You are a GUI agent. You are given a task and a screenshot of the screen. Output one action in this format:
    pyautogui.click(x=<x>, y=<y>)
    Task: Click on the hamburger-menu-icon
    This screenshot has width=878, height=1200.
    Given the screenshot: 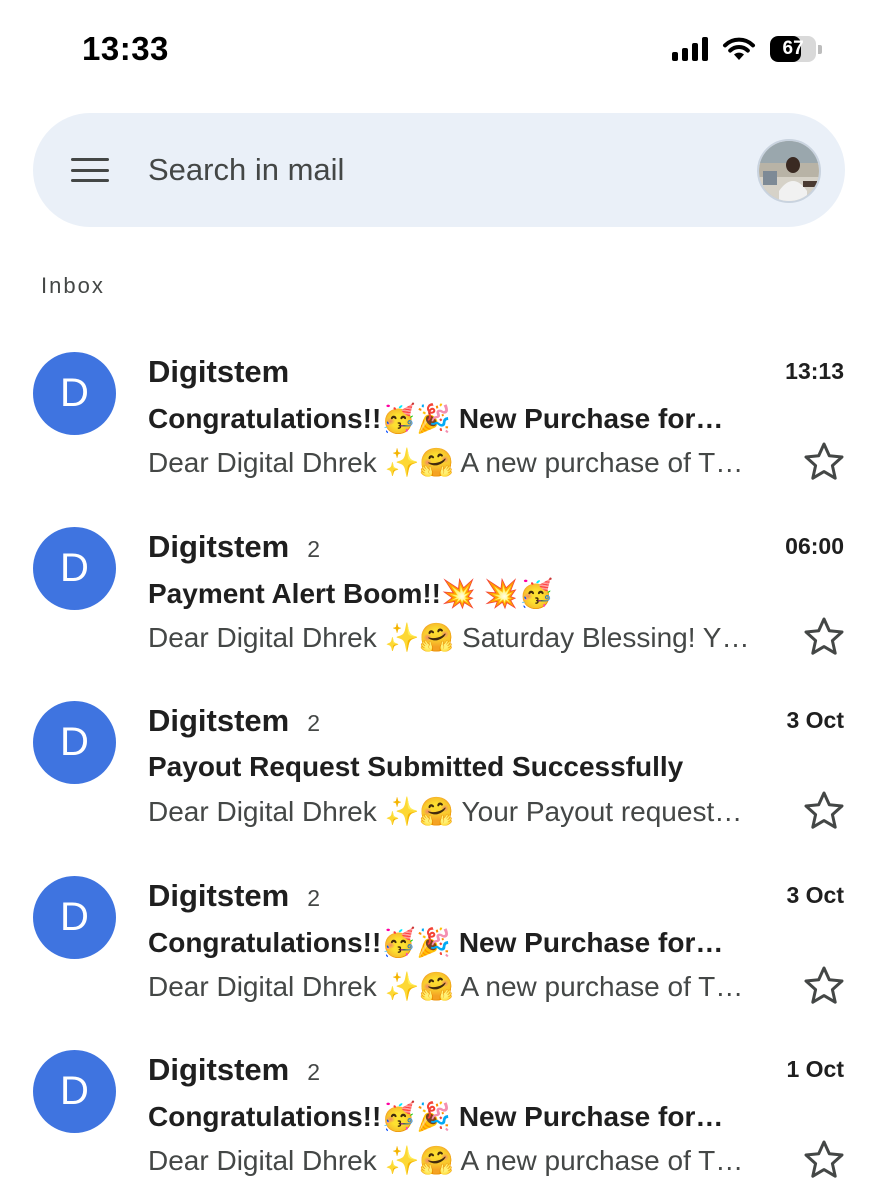 What is the action you would take?
    pyautogui.click(x=90, y=170)
    